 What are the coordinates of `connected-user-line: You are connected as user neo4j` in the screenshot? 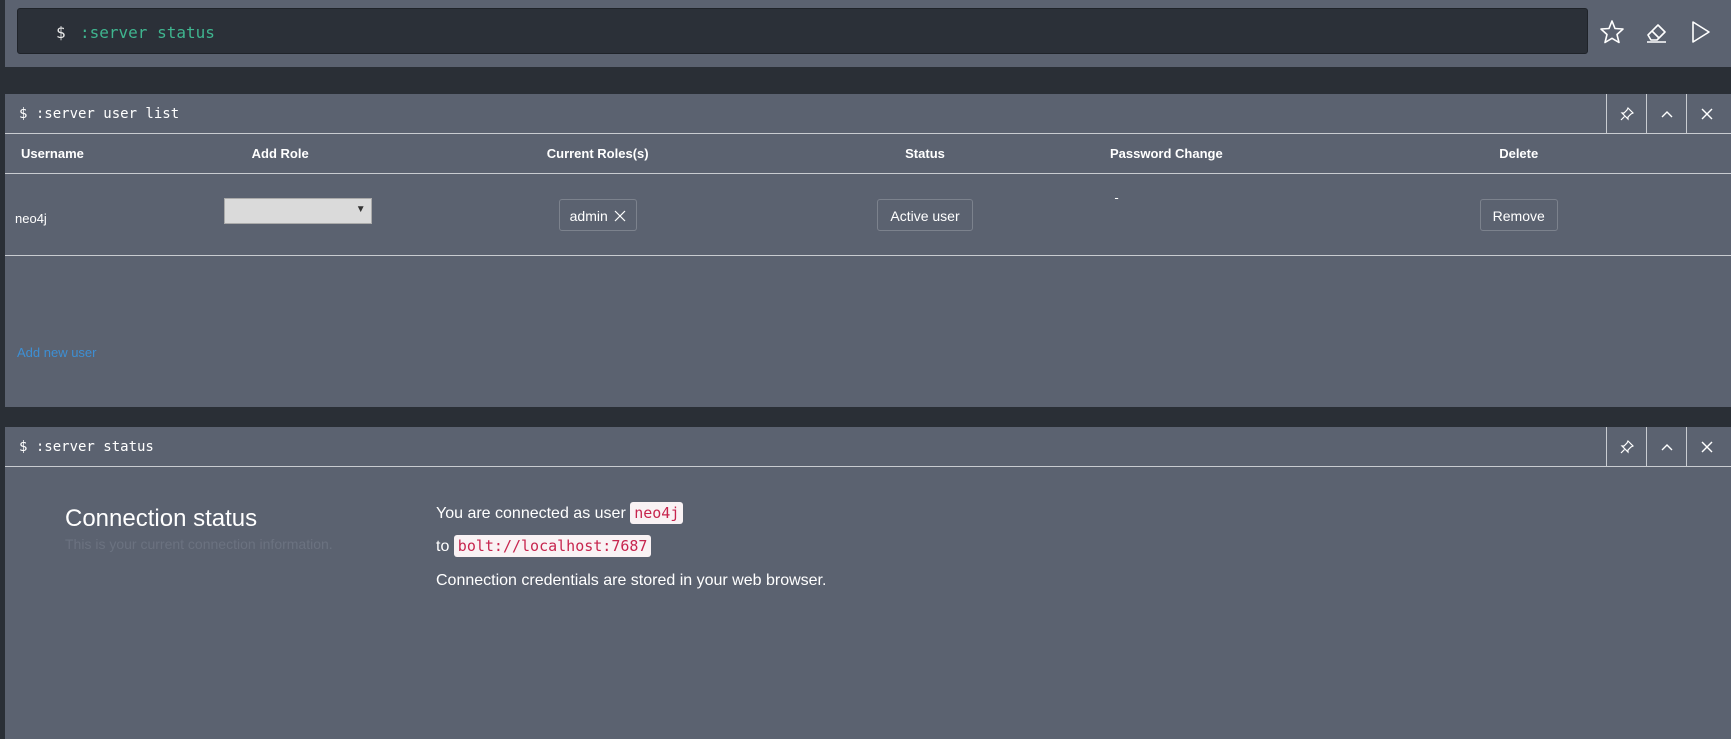 It's located at (560, 513).